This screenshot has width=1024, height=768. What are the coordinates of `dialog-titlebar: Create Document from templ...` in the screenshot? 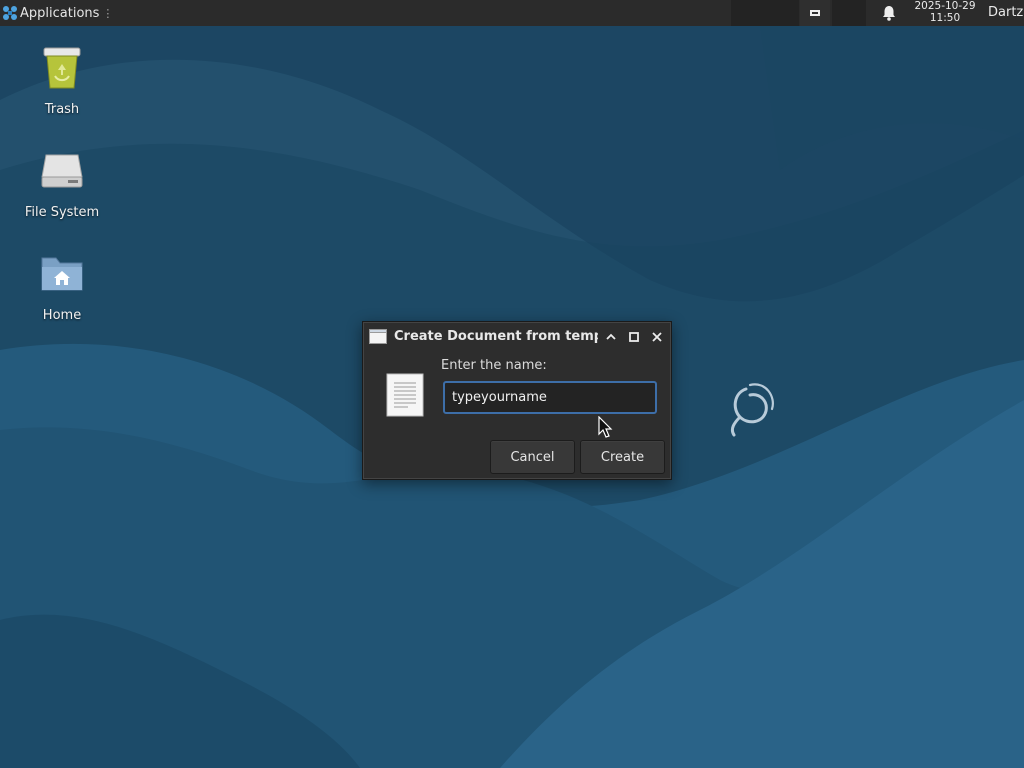 It's located at (517, 337).